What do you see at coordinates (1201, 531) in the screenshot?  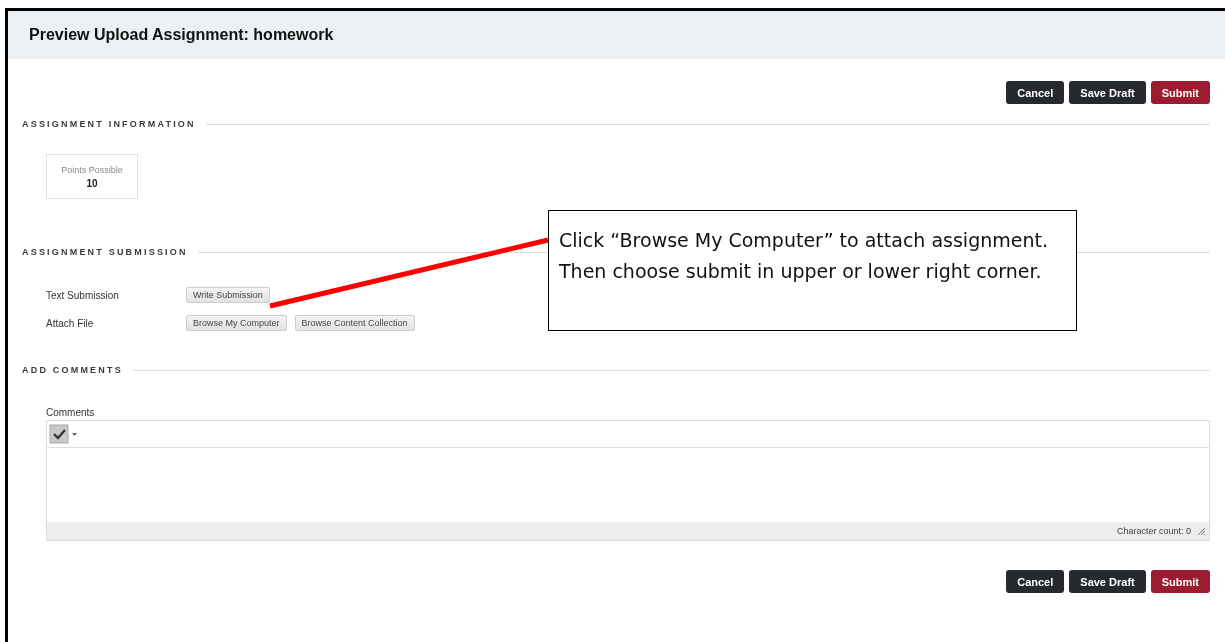 I see `resize-handle-icon` at bounding box center [1201, 531].